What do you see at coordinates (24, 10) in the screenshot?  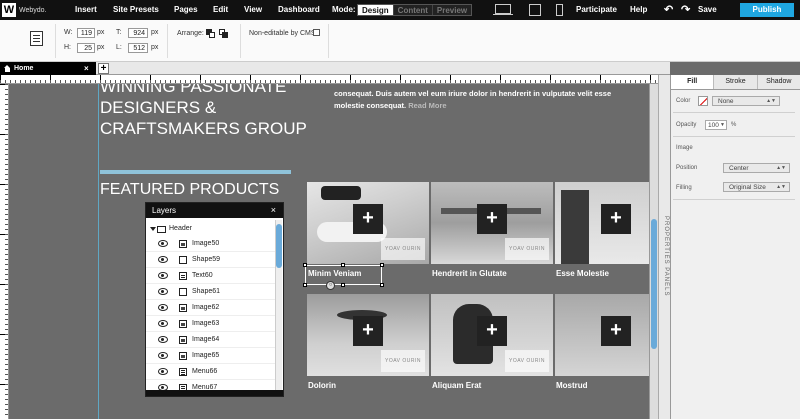 I see `webydo-logo: W Webydo.` at bounding box center [24, 10].